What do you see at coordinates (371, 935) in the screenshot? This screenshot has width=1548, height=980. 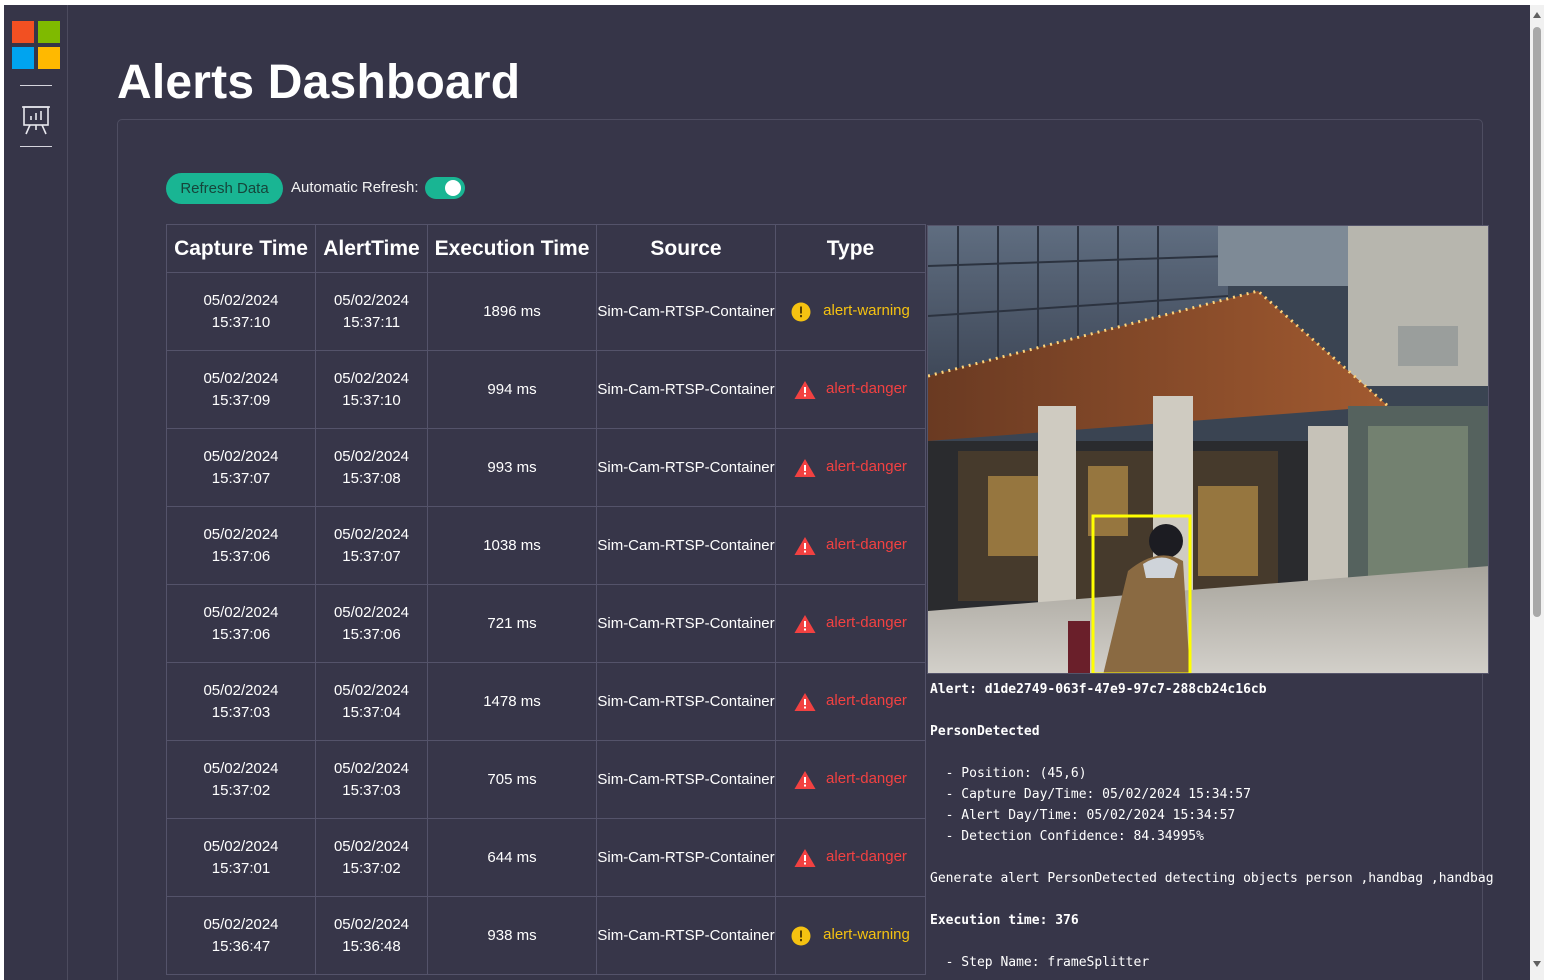 I see `cell-alert-time: 05/02/2024 15:36:48` at bounding box center [371, 935].